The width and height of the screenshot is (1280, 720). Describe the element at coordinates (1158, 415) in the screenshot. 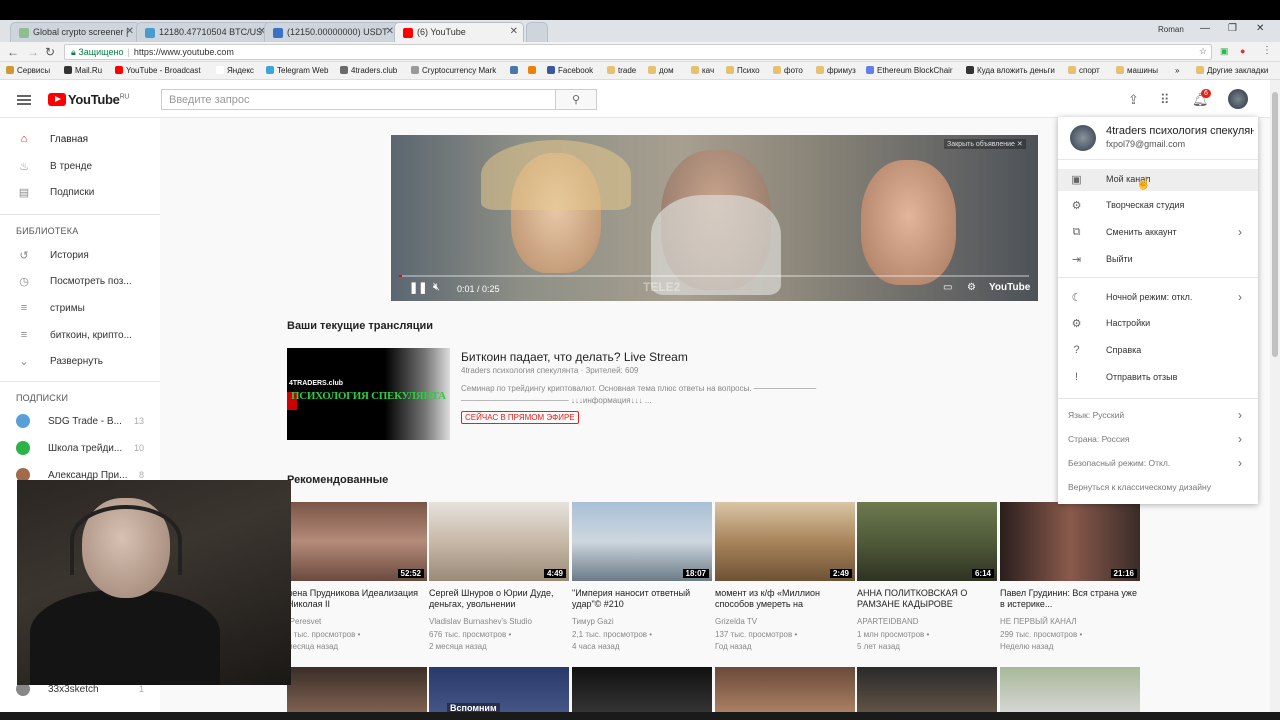

I see `menu-option-language: Язык: Русский ›` at that location.